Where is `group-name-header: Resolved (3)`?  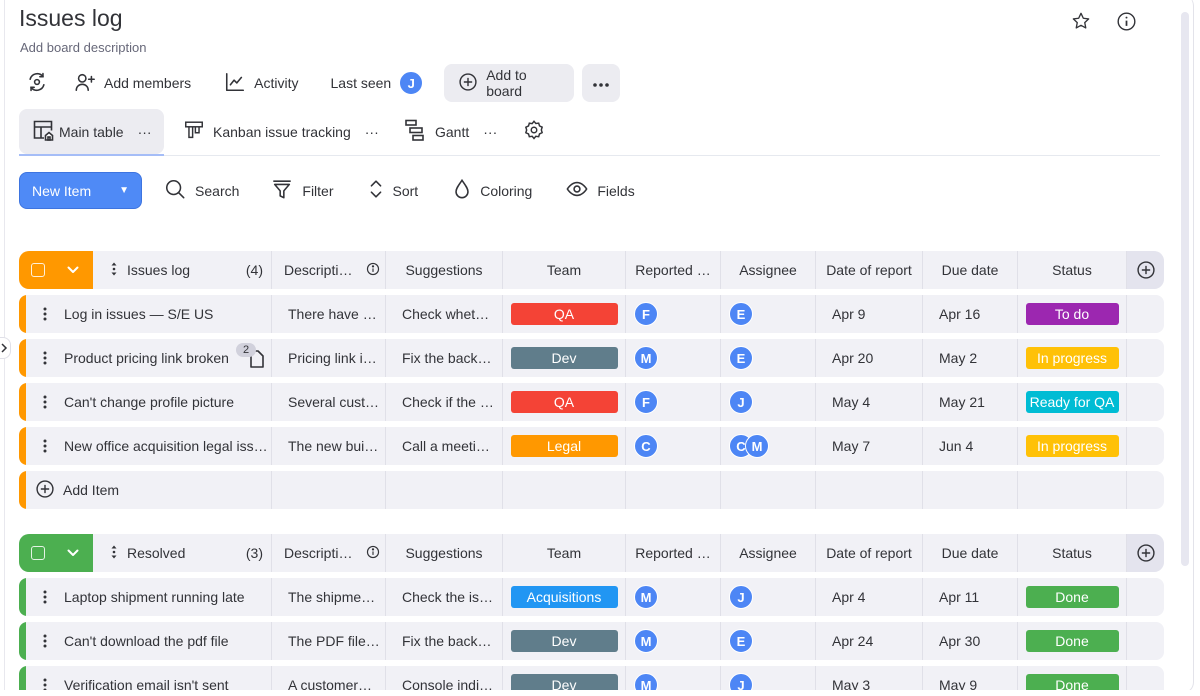 group-name-header: Resolved (3) is located at coordinates (182, 553).